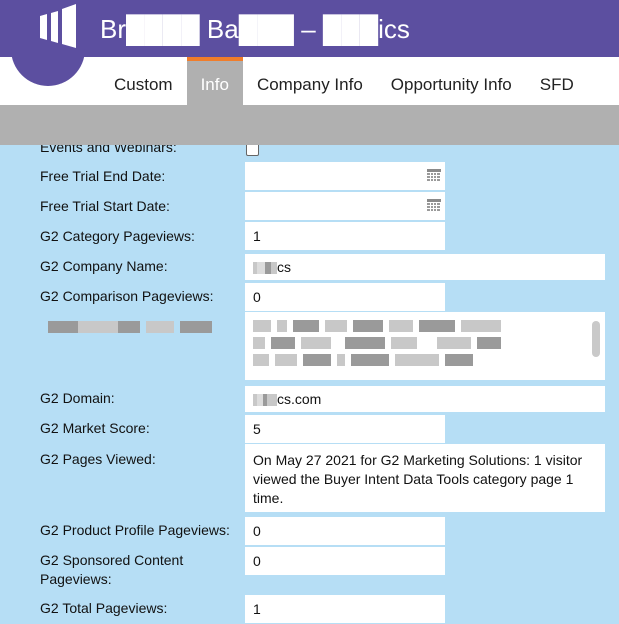 Image resolution: width=619 pixels, height=624 pixels. I want to click on g2-company-name-value: cs, so click(284, 267).